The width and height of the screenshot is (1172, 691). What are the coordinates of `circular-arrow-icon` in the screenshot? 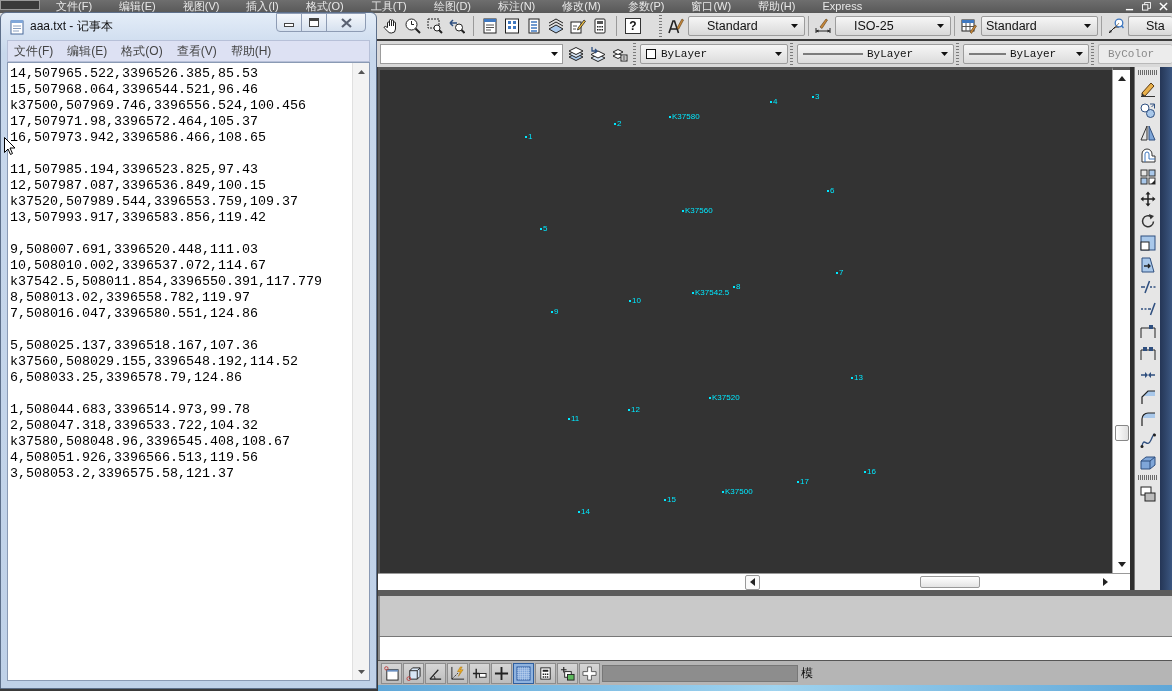 It's located at (1147, 221).